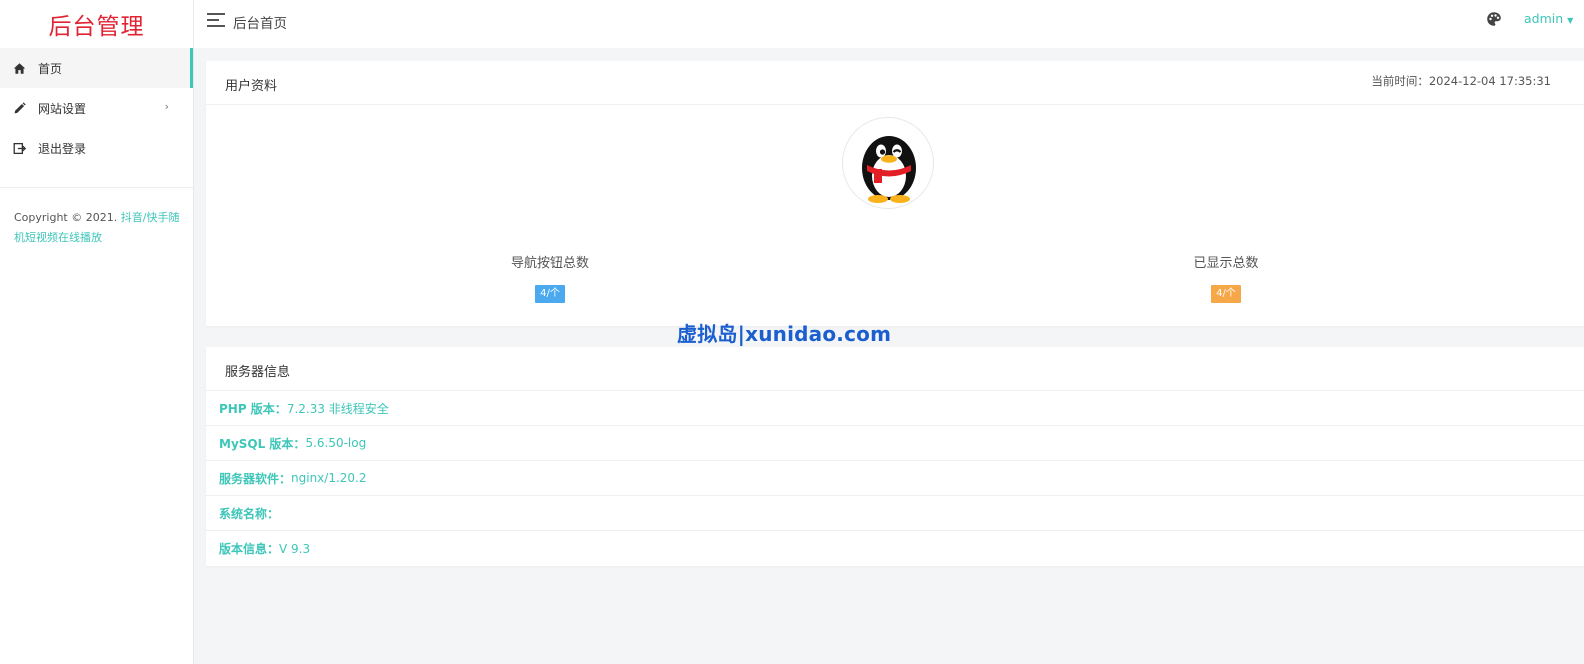 This screenshot has width=1584, height=664. I want to click on menu-toggle-icon, so click(216, 21).